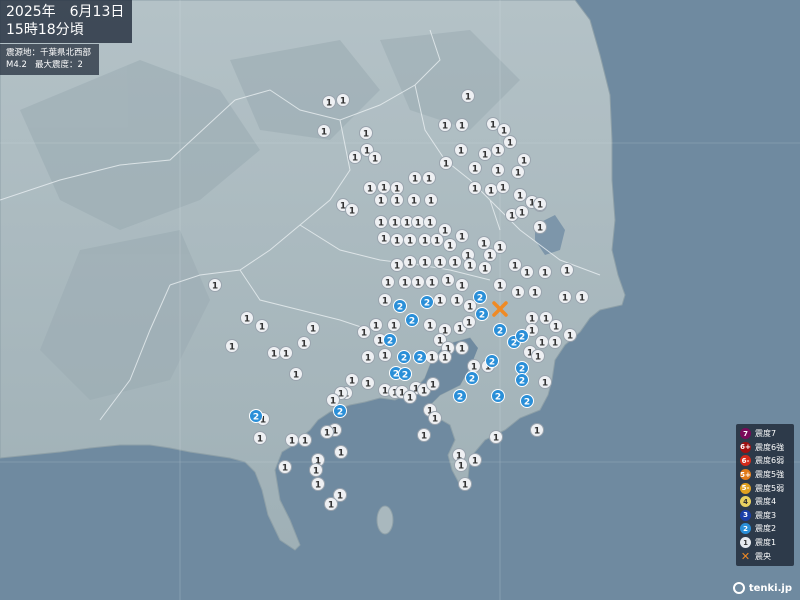 The height and width of the screenshot is (600, 800). I want to click on legend-label-6plus: 震度6強, so click(770, 447).